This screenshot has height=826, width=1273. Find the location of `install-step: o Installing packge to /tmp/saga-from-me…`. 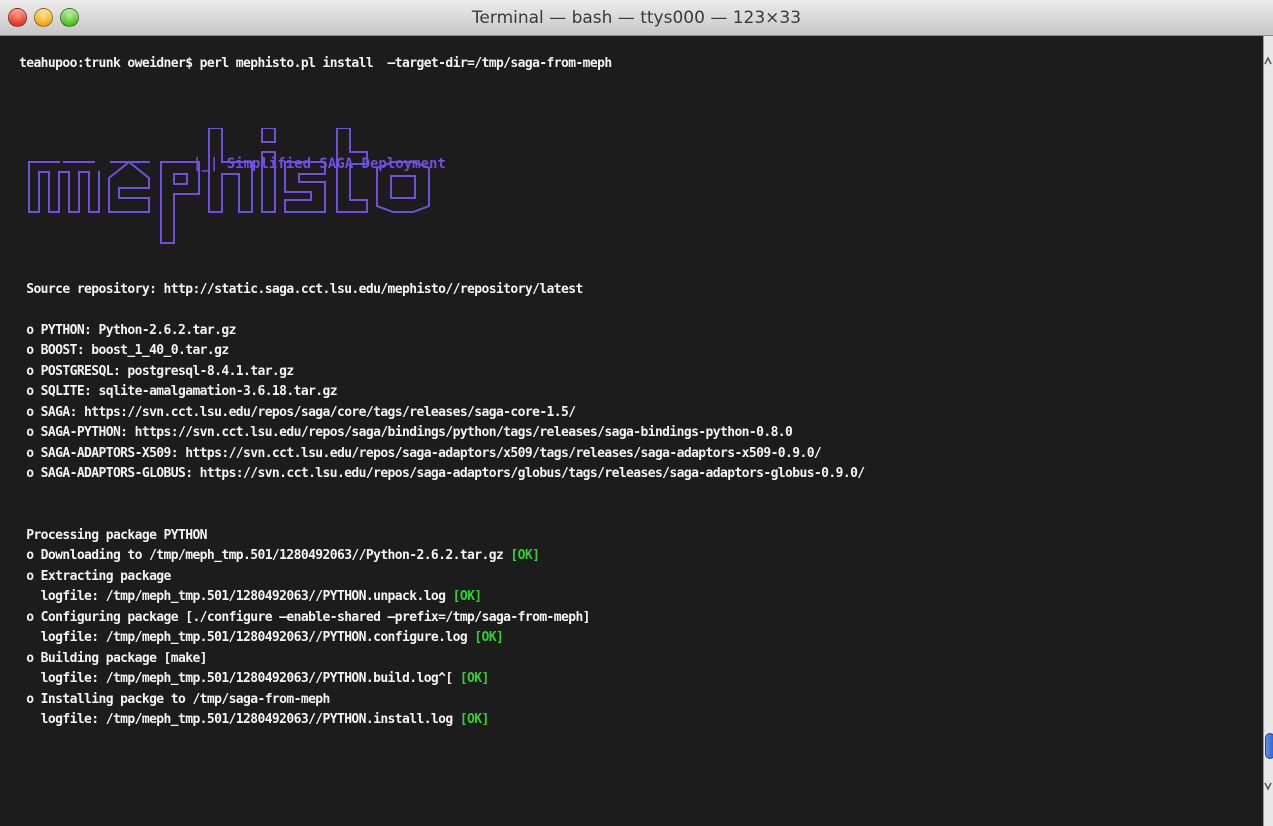

install-step: o Installing packge to /tmp/saga-from-me… is located at coordinates (174, 699).